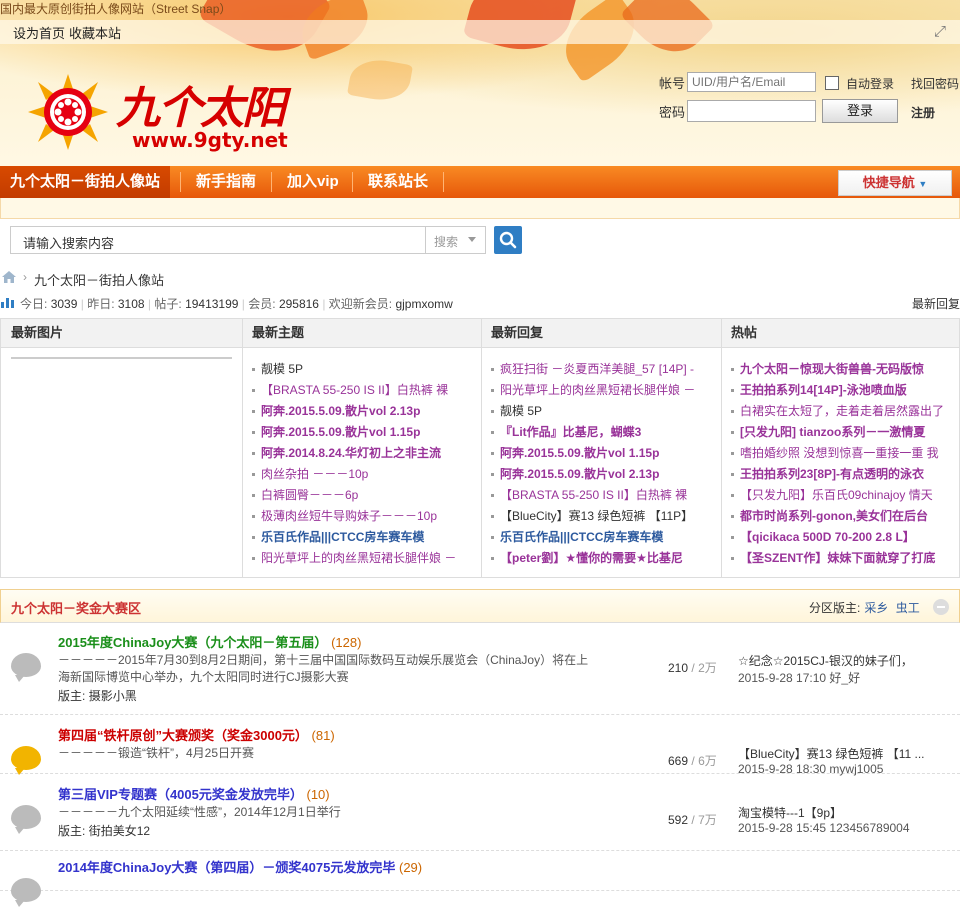 Image resolution: width=960 pixels, height=907 pixels. What do you see at coordinates (870, 83) in the screenshot?
I see `auto-login-label: 自动登录` at bounding box center [870, 83].